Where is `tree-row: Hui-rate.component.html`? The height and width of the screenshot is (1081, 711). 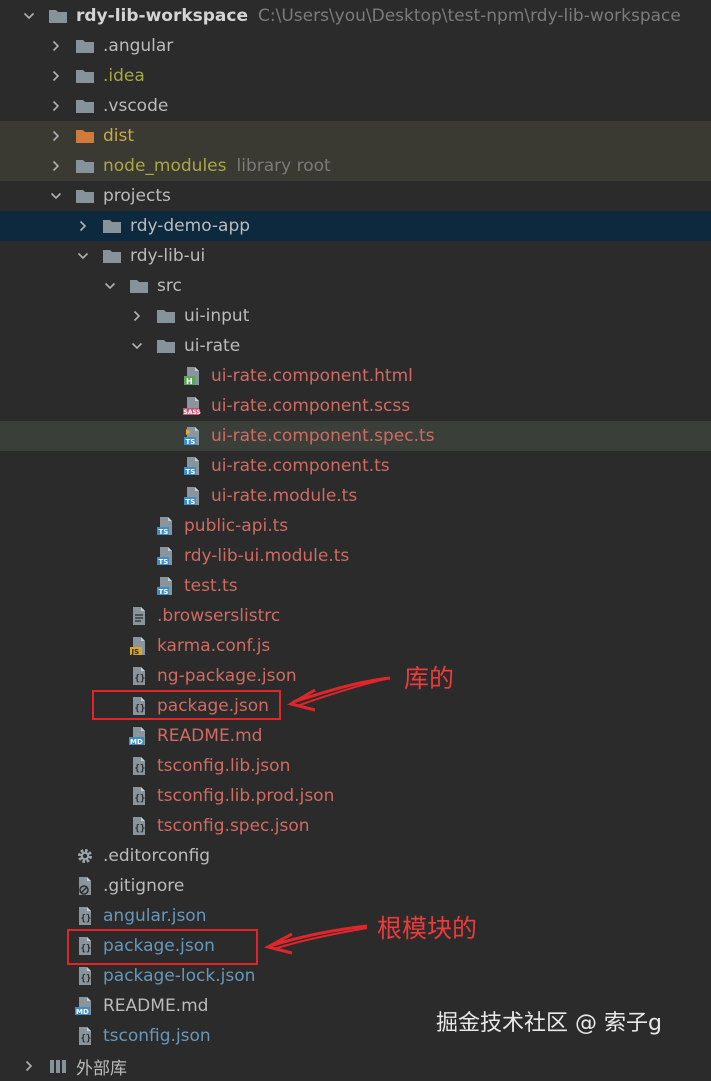
tree-row: Hui-rate.component.html is located at coordinates (355, 376).